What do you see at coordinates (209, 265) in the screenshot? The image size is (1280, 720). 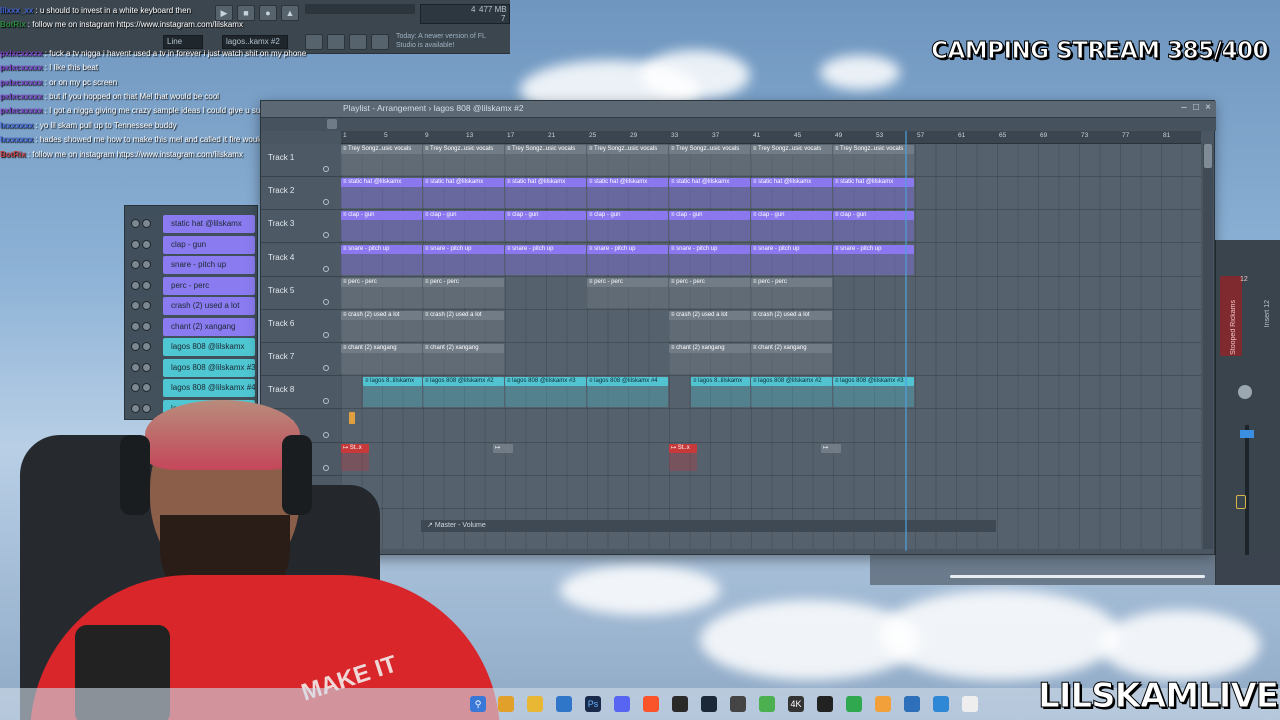 I see `channel-name-button: snare - pitch up` at bounding box center [209, 265].